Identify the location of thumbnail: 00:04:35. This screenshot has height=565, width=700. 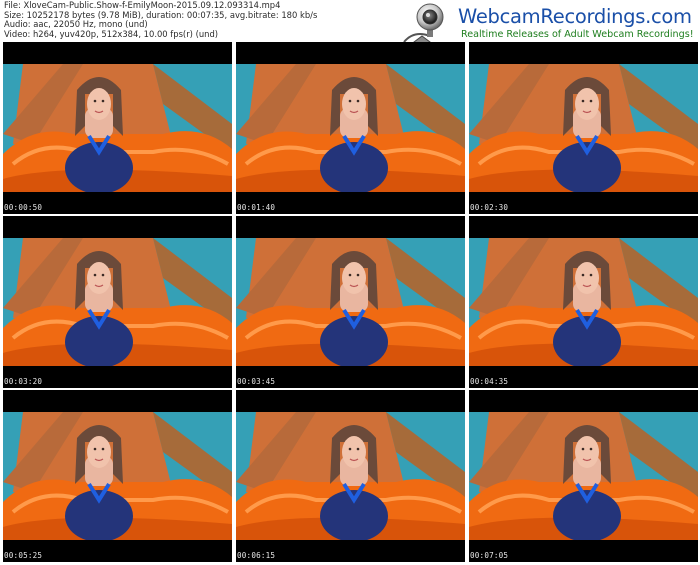
(583, 302).